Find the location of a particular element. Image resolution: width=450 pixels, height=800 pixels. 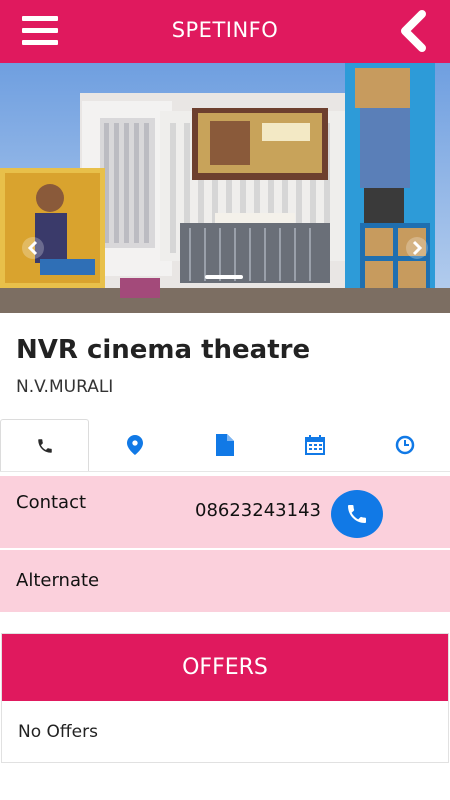

document-icon is located at coordinates (224, 445).